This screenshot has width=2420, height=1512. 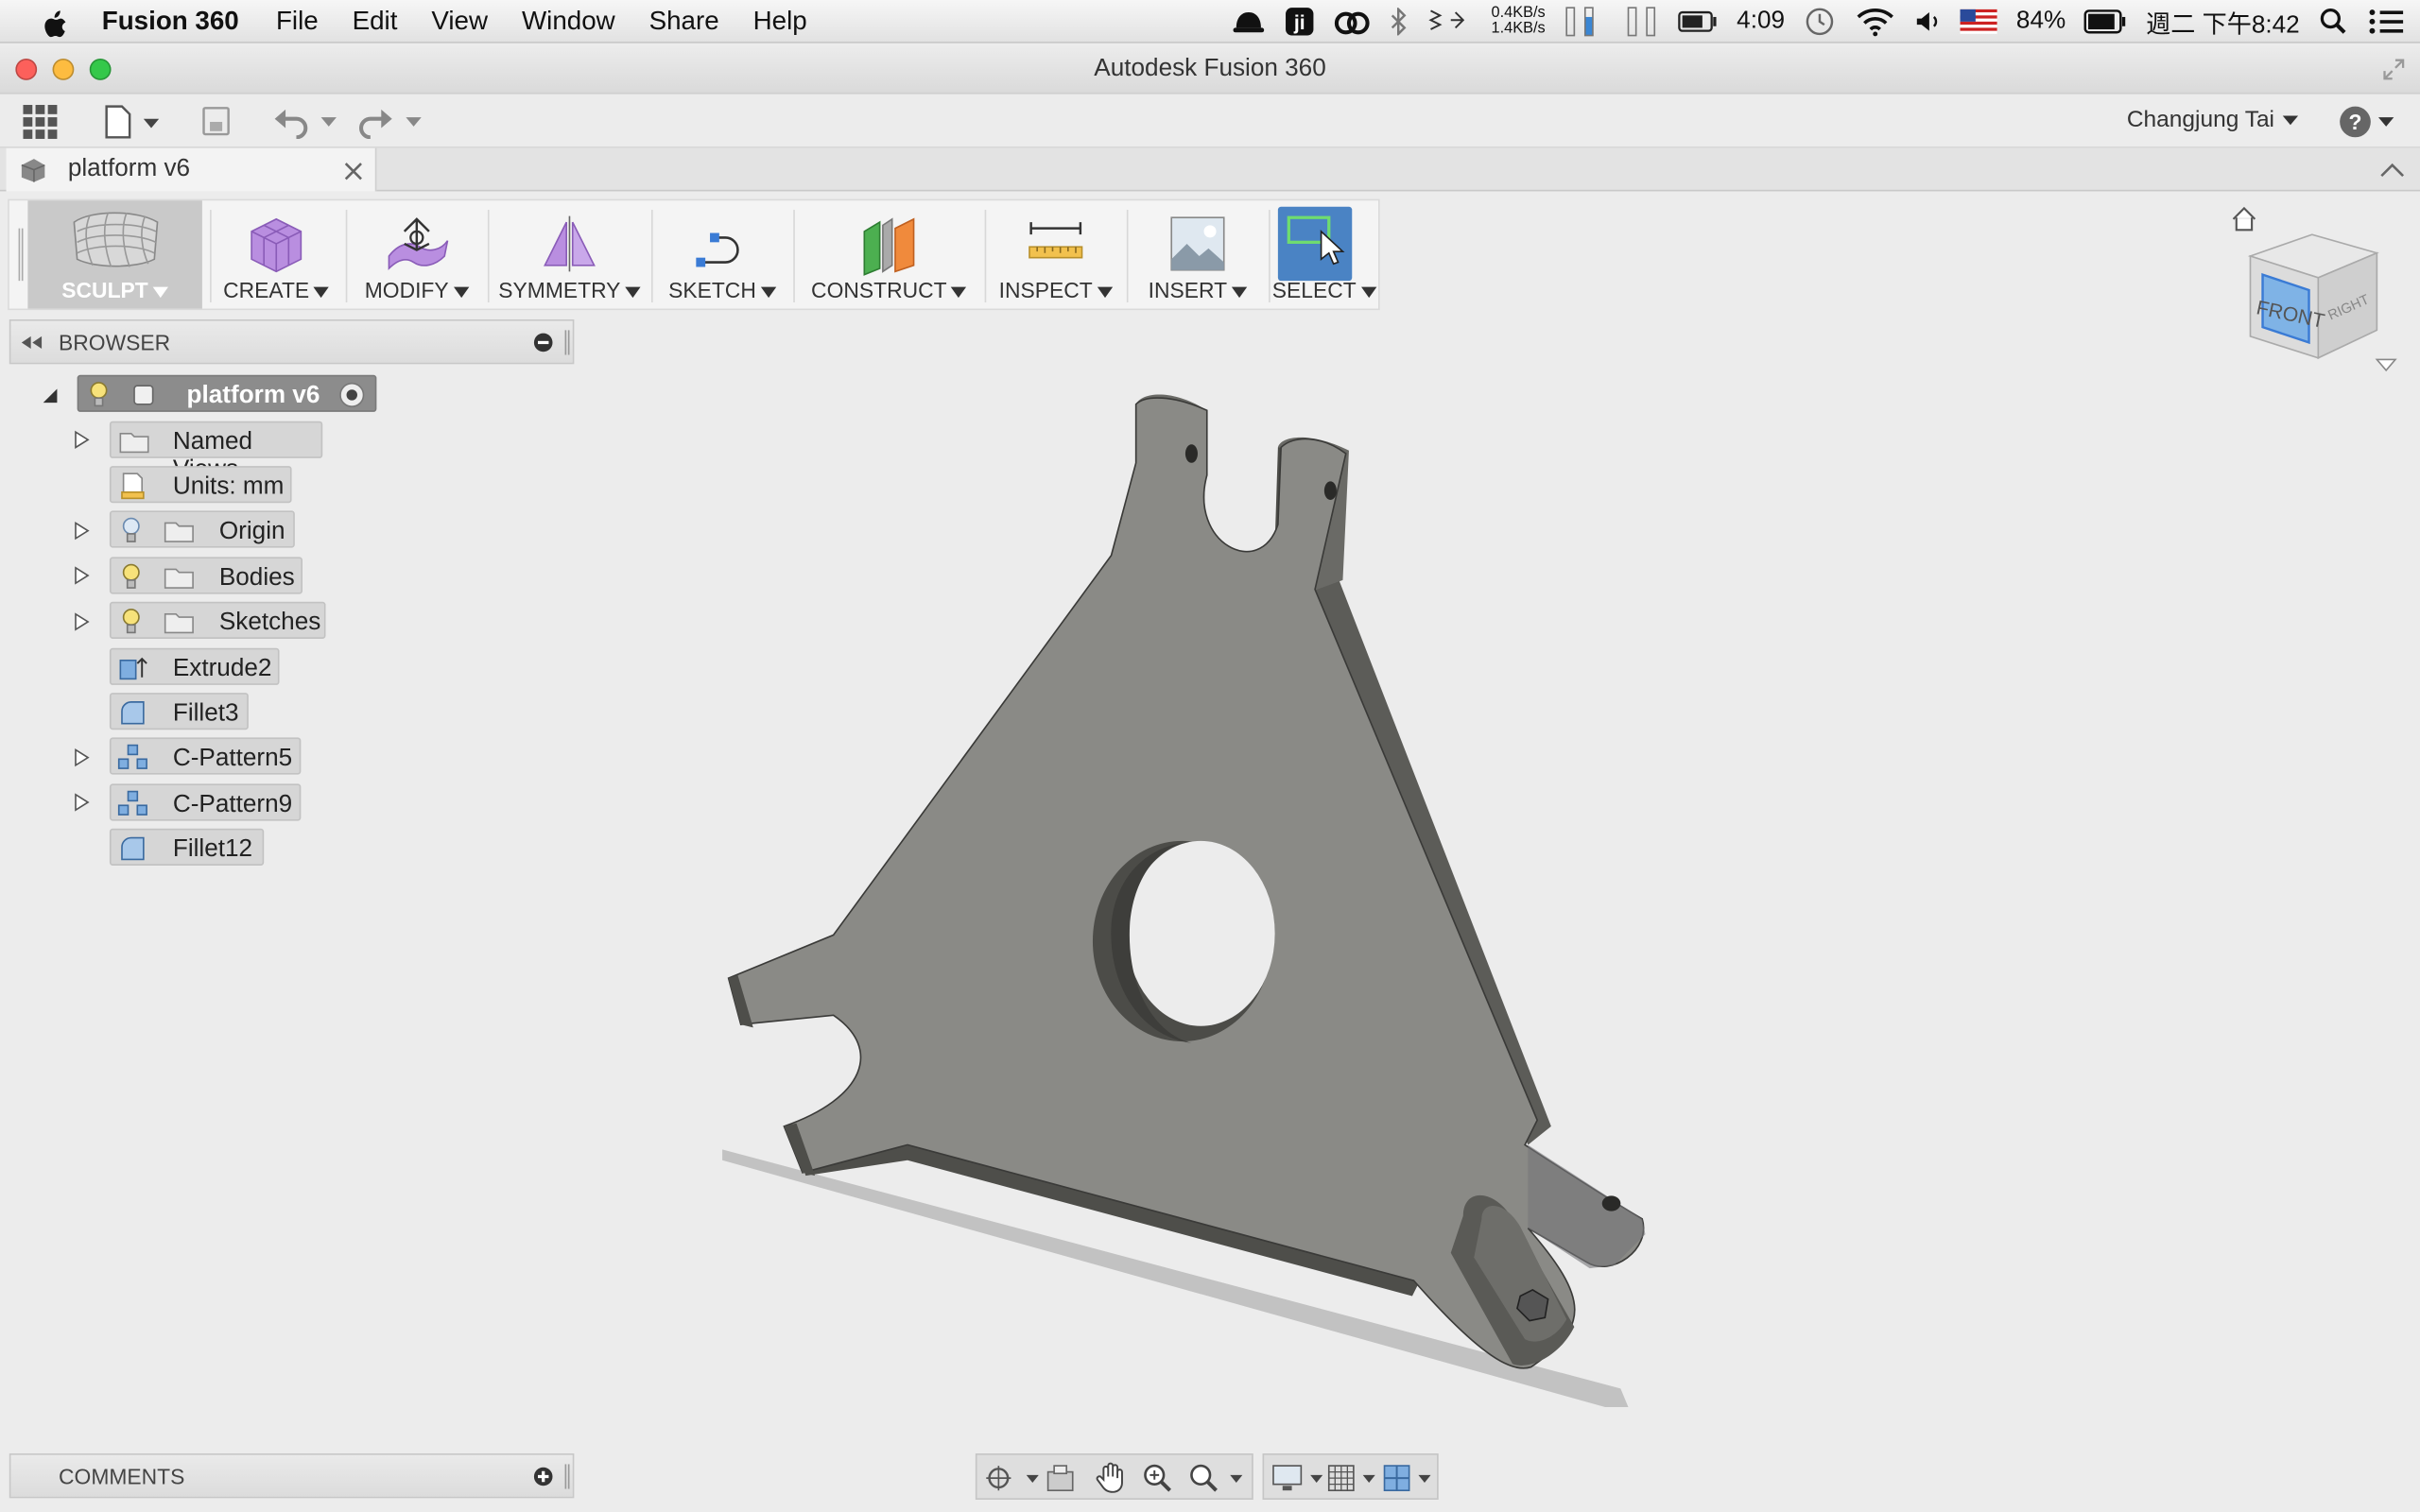 What do you see at coordinates (2200, 120) in the screenshot?
I see `user-name: Changjung Tai` at bounding box center [2200, 120].